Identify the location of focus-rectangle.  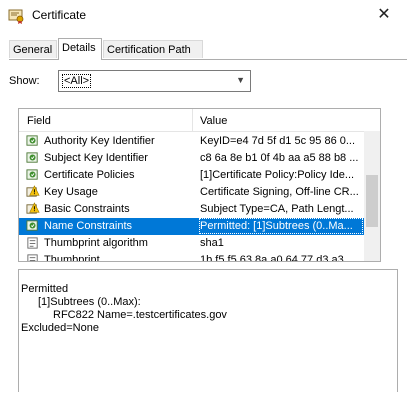
(281, 226).